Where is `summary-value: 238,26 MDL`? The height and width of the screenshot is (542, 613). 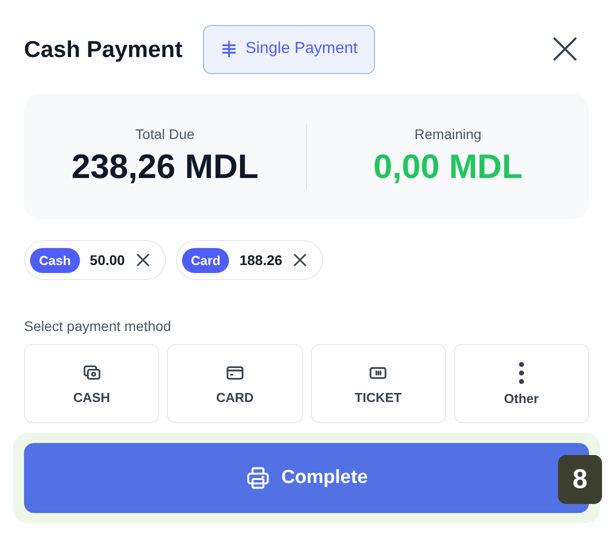 summary-value: 238,26 MDL is located at coordinates (165, 167).